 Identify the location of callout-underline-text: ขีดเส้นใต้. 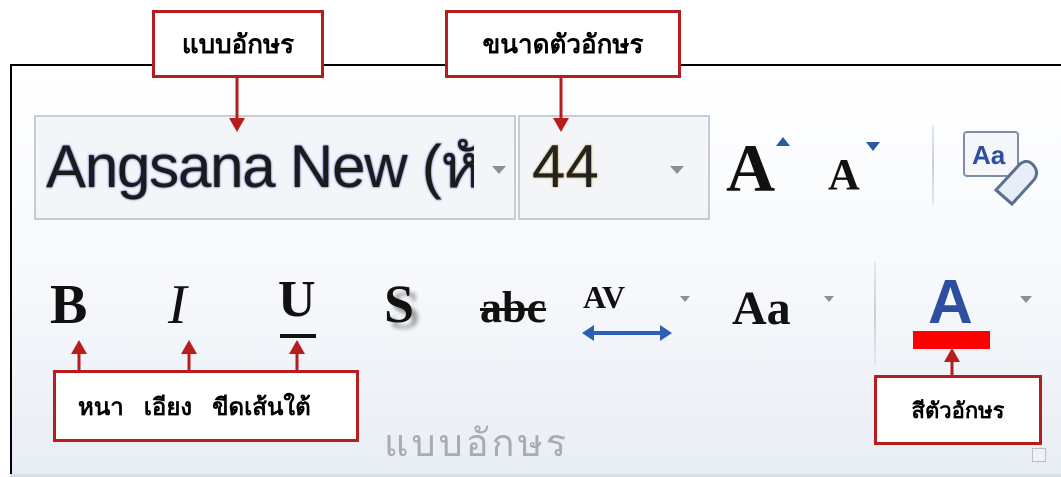
(261, 406).